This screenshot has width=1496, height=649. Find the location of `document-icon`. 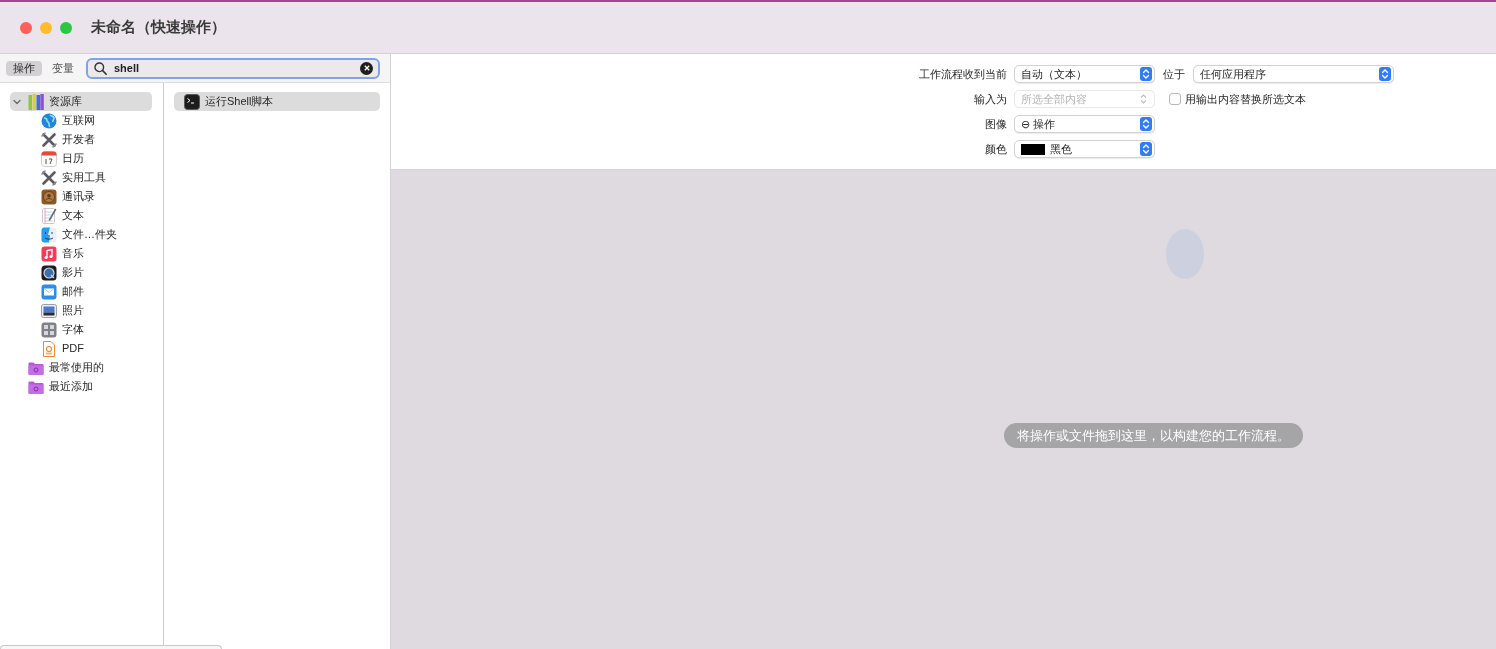

document-icon is located at coordinates (49, 348).